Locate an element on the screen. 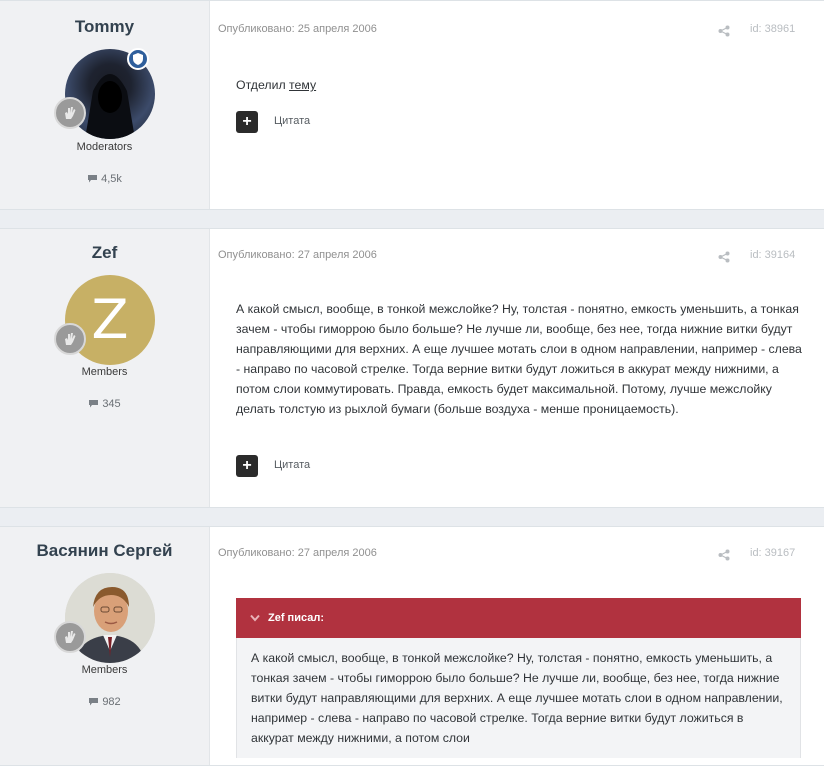 This screenshot has height=766, width=824. post-id: id: 39164 is located at coordinates (772, 255).